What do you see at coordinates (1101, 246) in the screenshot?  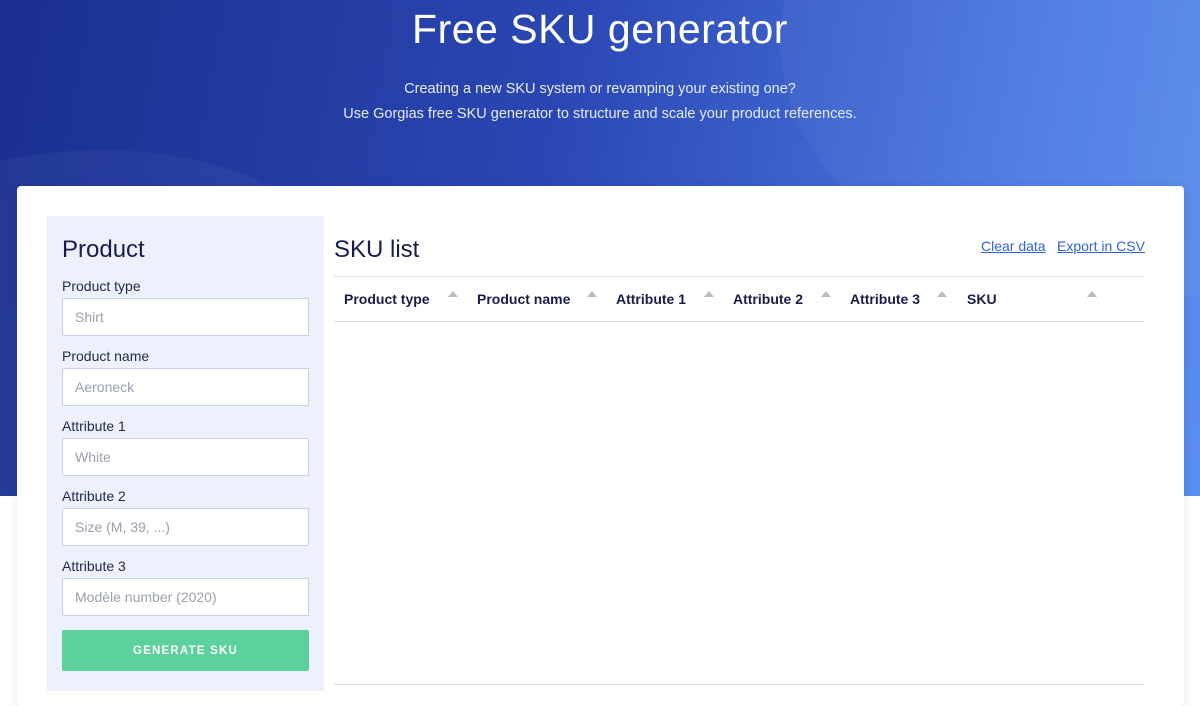 I see `export-csv-link: Export in CSV` at bounding box center [1101, 246].